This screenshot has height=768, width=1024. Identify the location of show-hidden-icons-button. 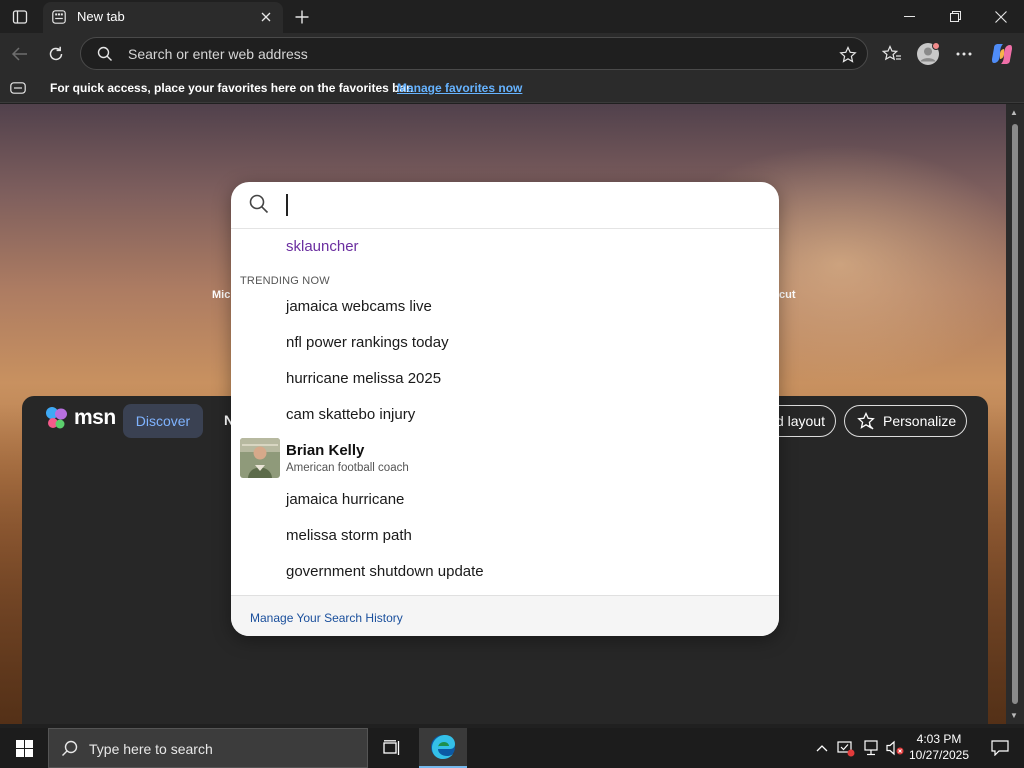
(822, 748).